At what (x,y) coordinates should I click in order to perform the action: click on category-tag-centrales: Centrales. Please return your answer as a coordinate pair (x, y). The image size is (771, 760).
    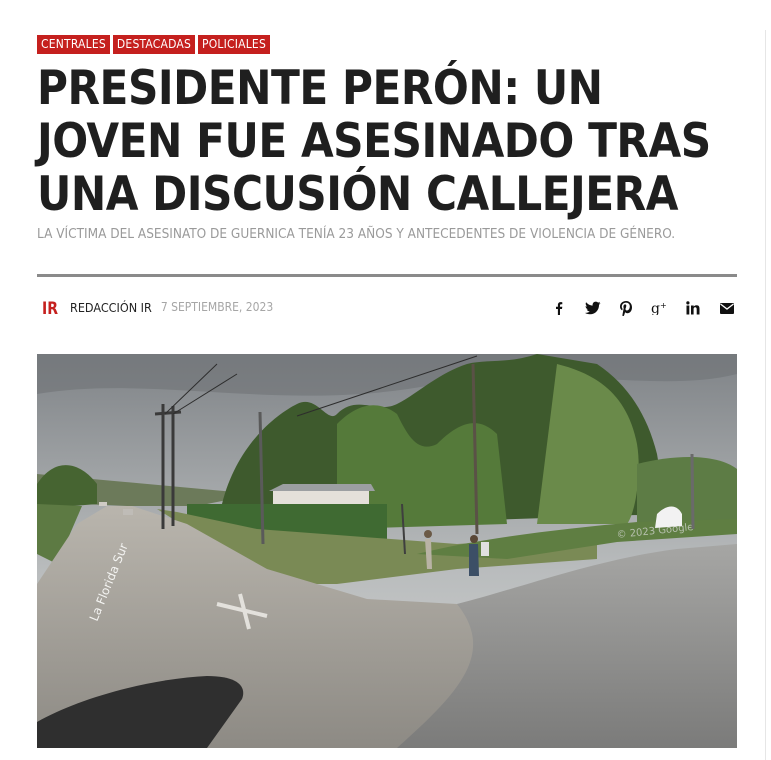
    Looking at the image, I should click on (73, 44).